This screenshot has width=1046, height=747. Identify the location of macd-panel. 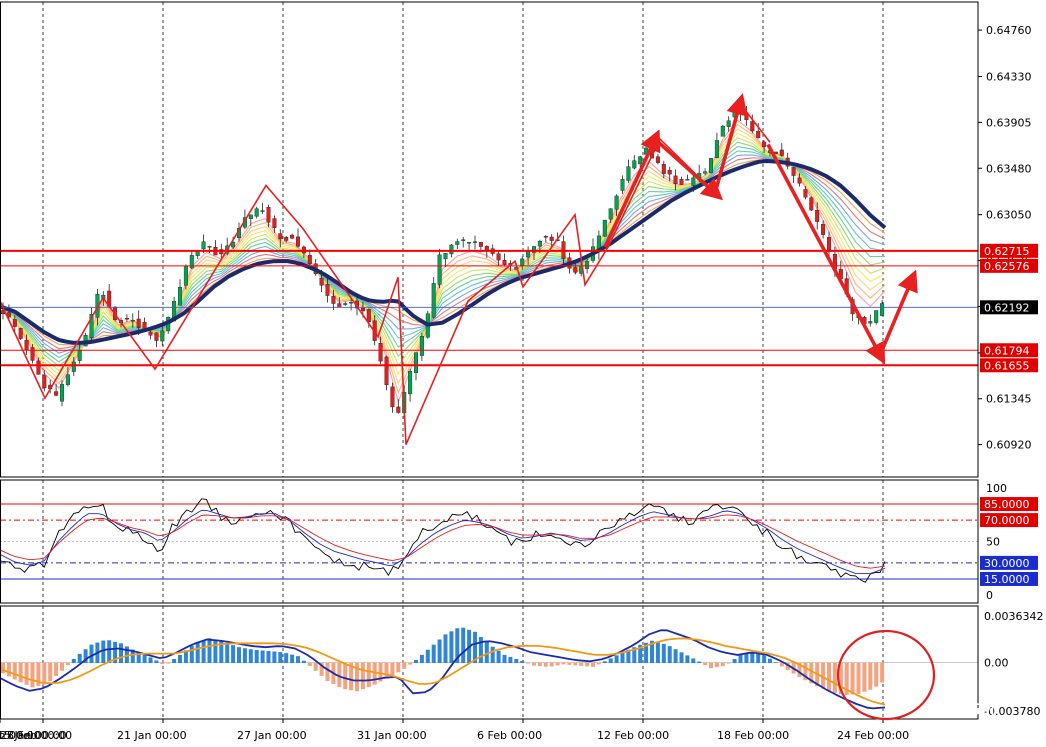
(489, 668).